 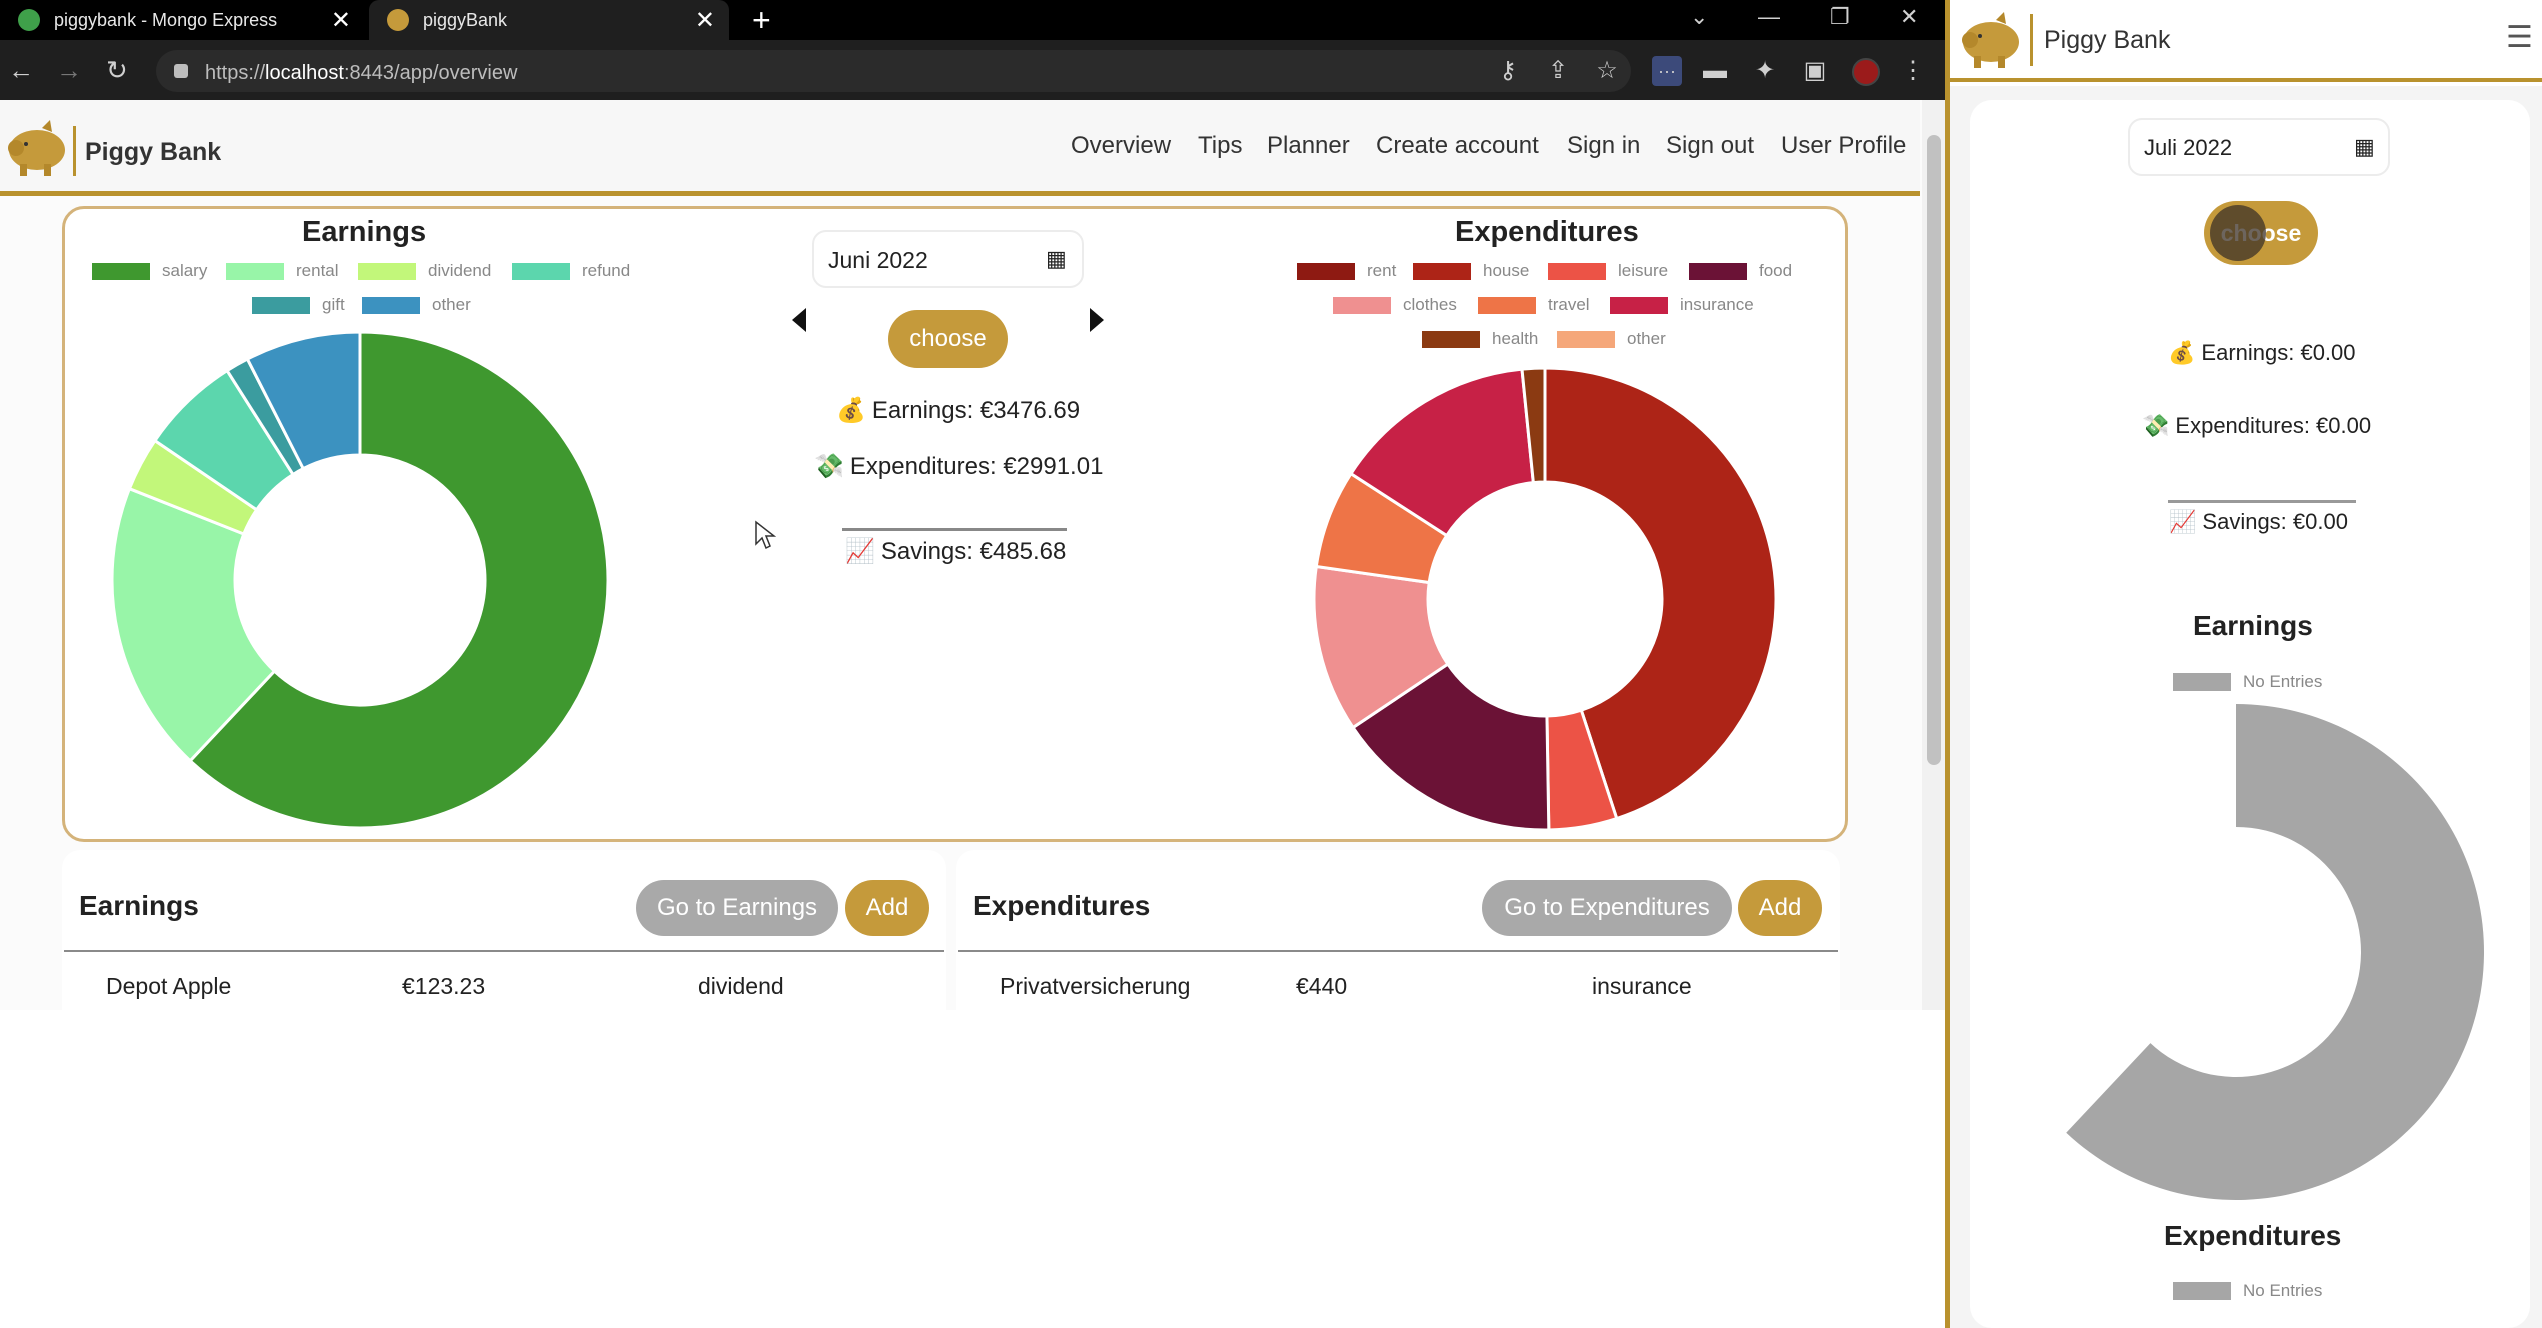 What do you see at coordinates (2519, 37) in the screenshot?
I see `hamburger-menu-icon: ☰` at bounding box center [2519, 37].